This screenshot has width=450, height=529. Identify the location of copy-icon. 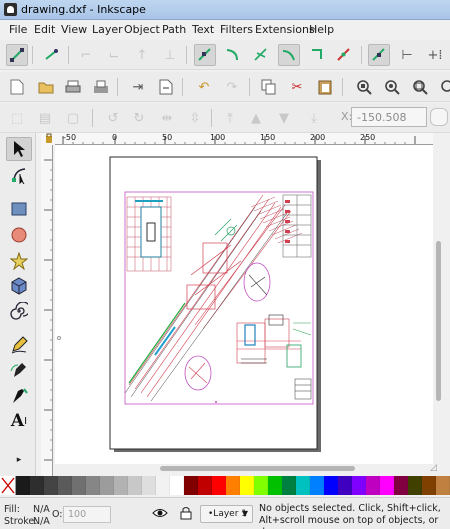
(269, 87).